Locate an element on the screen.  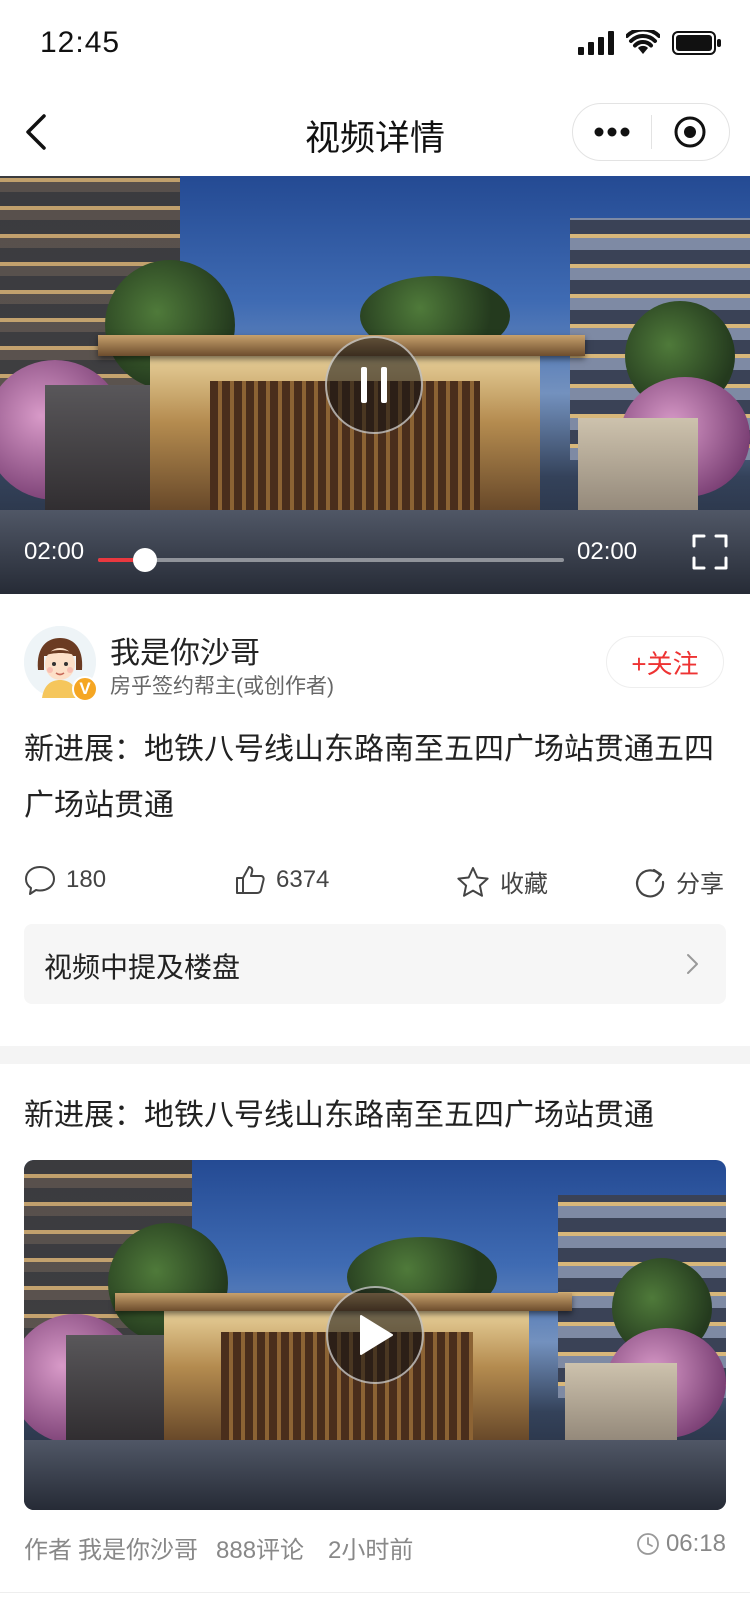
author-role: 房乎签约帮主(或创作者) is located at coordinates (222, 686).